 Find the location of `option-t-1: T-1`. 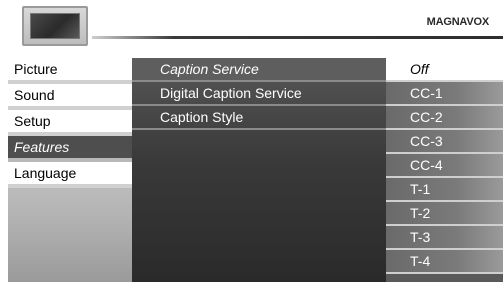

option-t-1: T-1 is located at coordinates (444, 190).